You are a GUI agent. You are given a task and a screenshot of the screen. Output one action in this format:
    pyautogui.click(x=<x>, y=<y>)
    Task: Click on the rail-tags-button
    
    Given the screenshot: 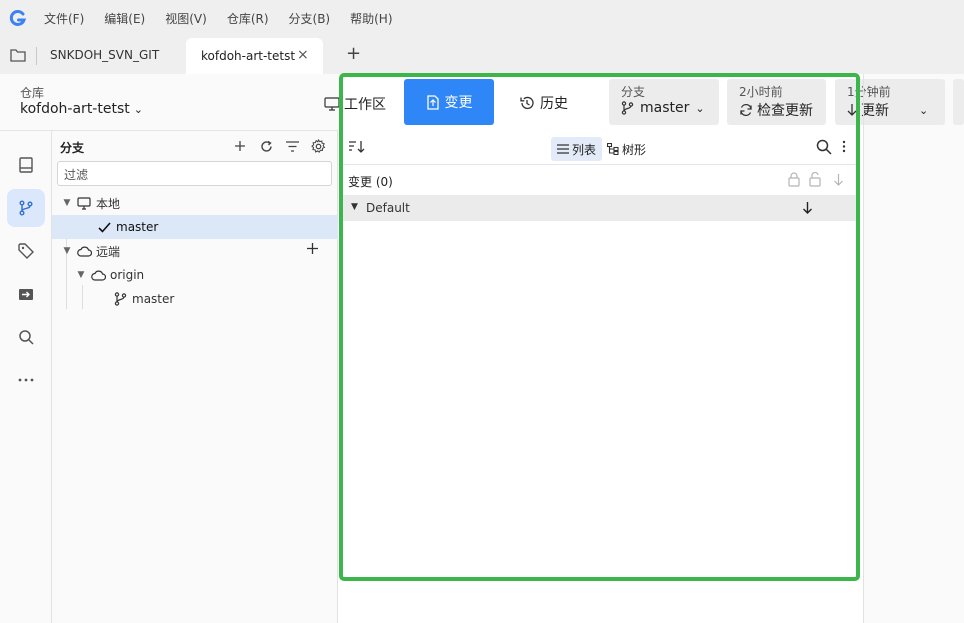 What is the action you would take?
    pyautogui.click(x=26, y=251)
    